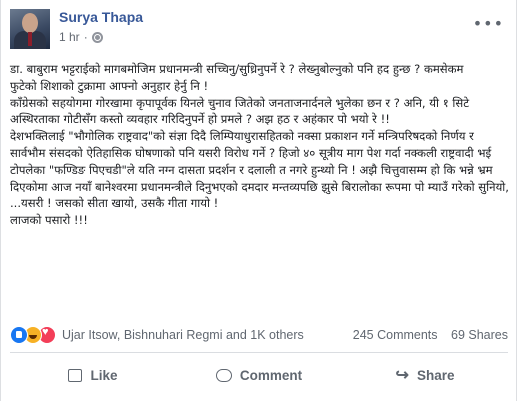 This screenshot has width=517, height=401. I want to click on engagement-counts: 245 Comments 69 Shares, so click(425, 335).